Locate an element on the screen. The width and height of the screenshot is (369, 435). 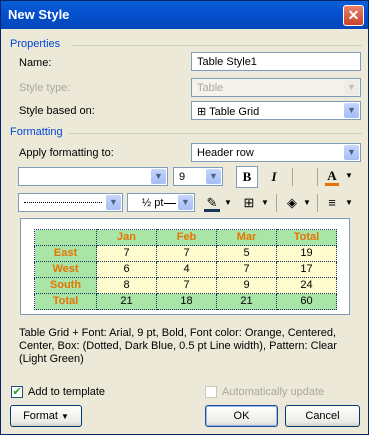
paint-bucket-icon: ◈ is located at coordinates (292, 202).